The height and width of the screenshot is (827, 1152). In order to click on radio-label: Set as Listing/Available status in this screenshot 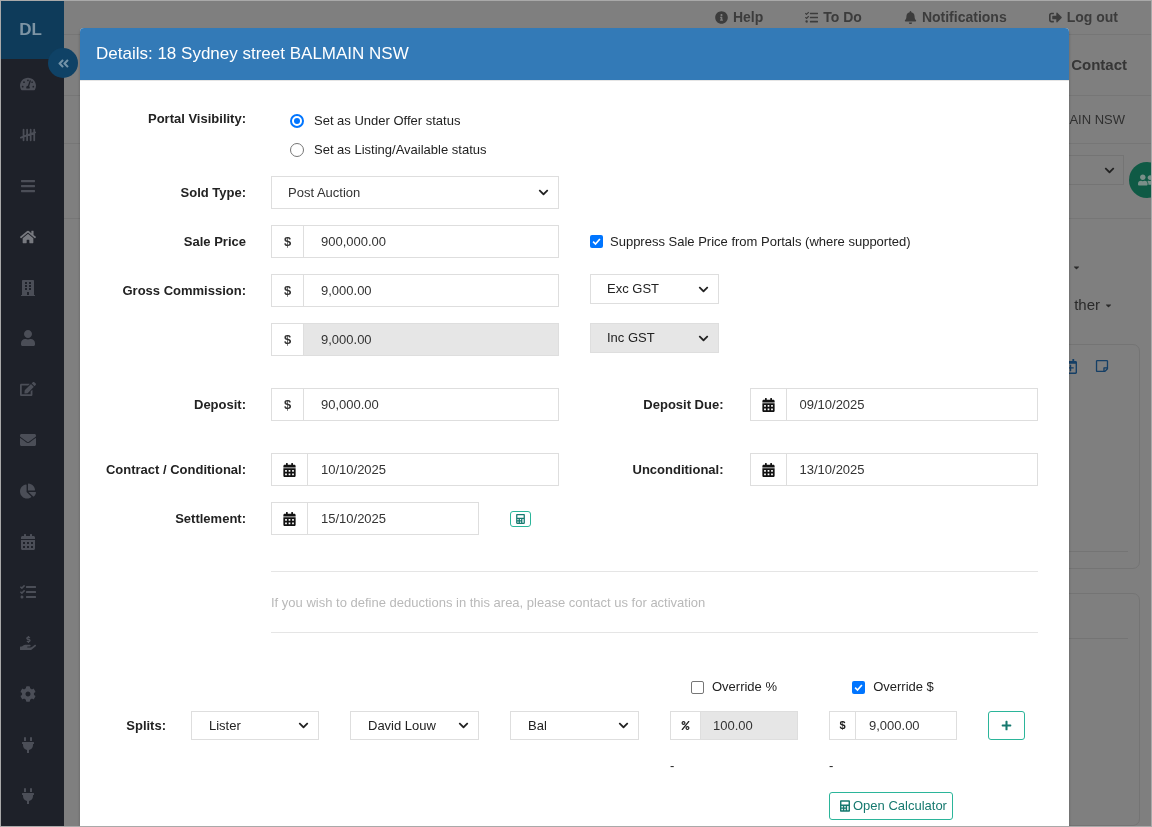, I will do `click(400, 150)`.